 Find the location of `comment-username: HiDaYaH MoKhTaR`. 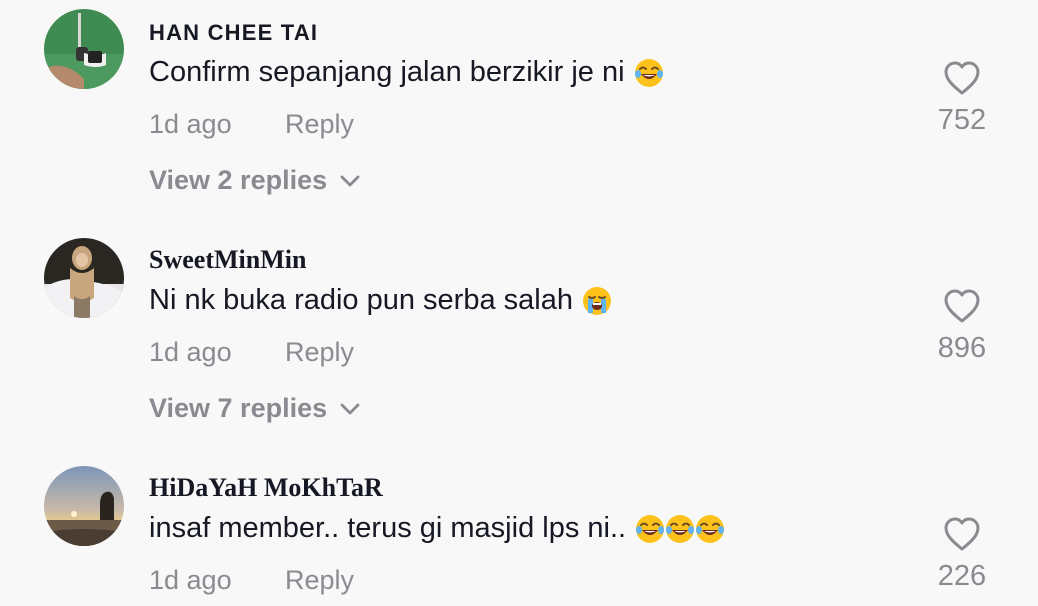

comment-username: HiDaYaH MoKhTaR is located at coordinates (266, 488).